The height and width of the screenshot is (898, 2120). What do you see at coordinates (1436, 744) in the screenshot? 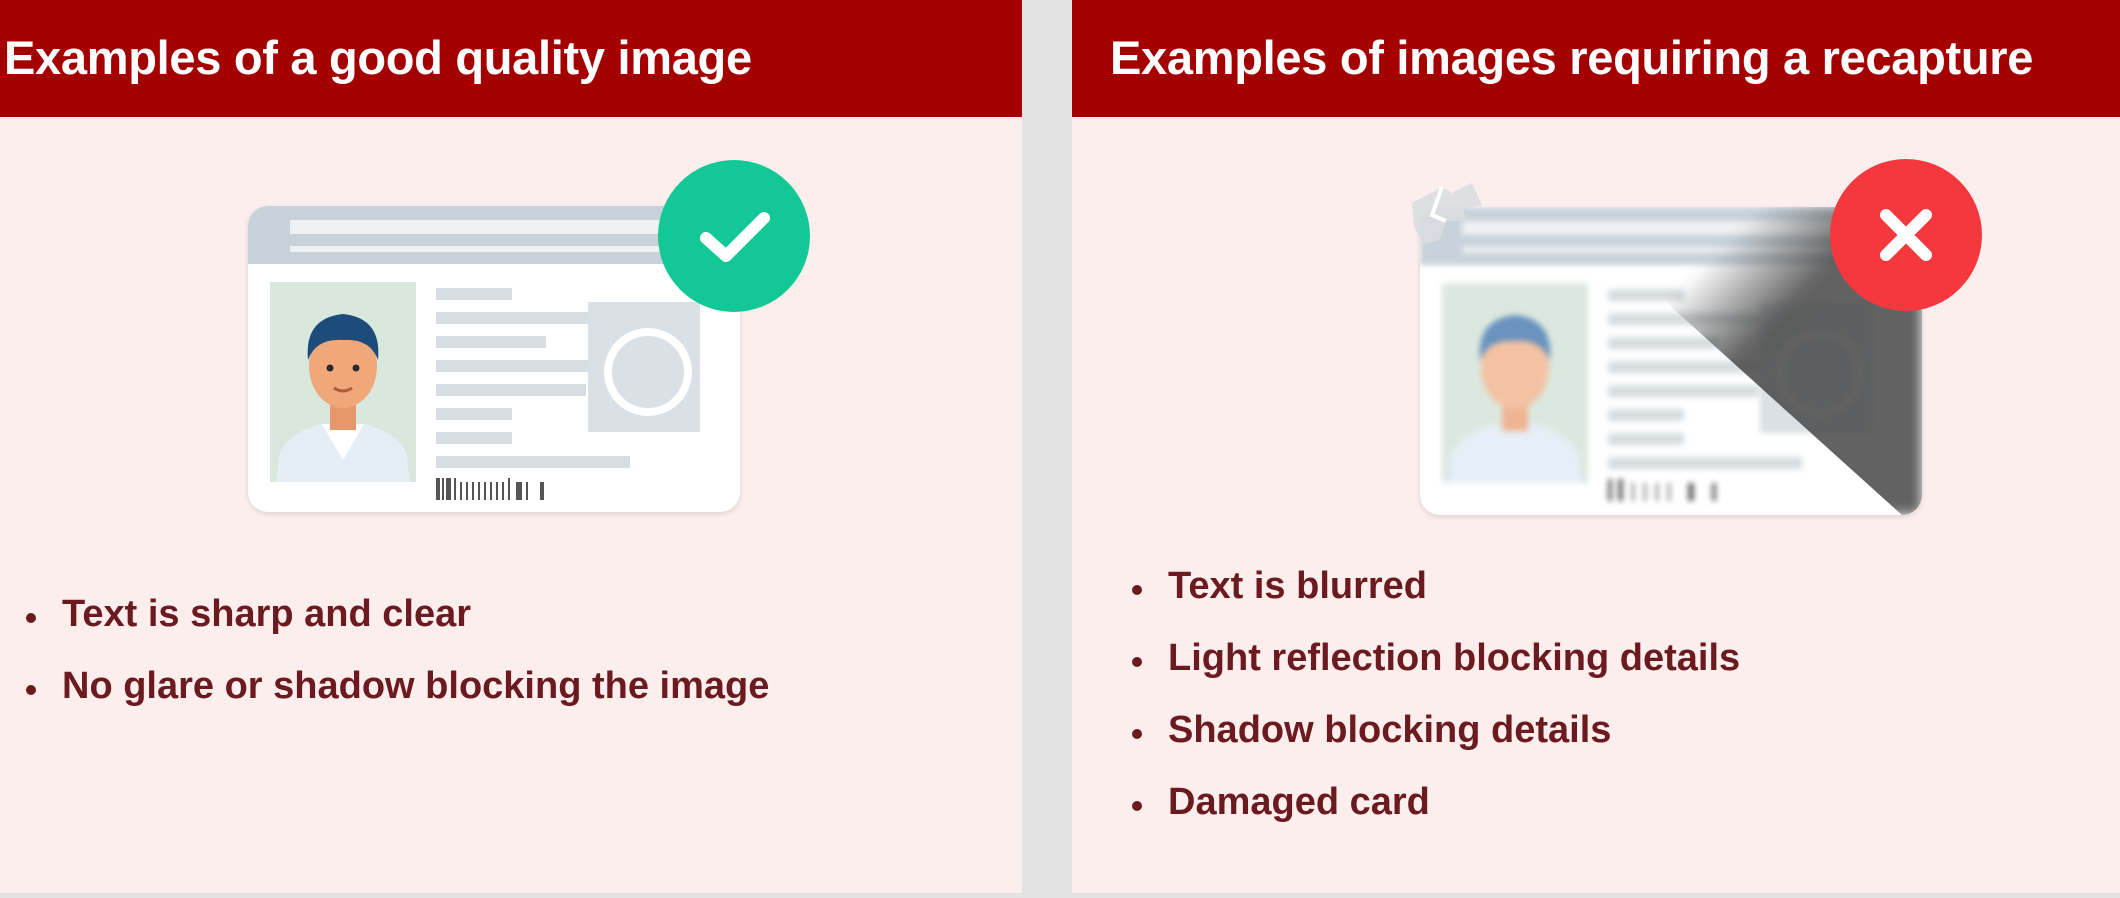
I see `bad-point: Shadow blocking details` at bounding box center [1436, 744].